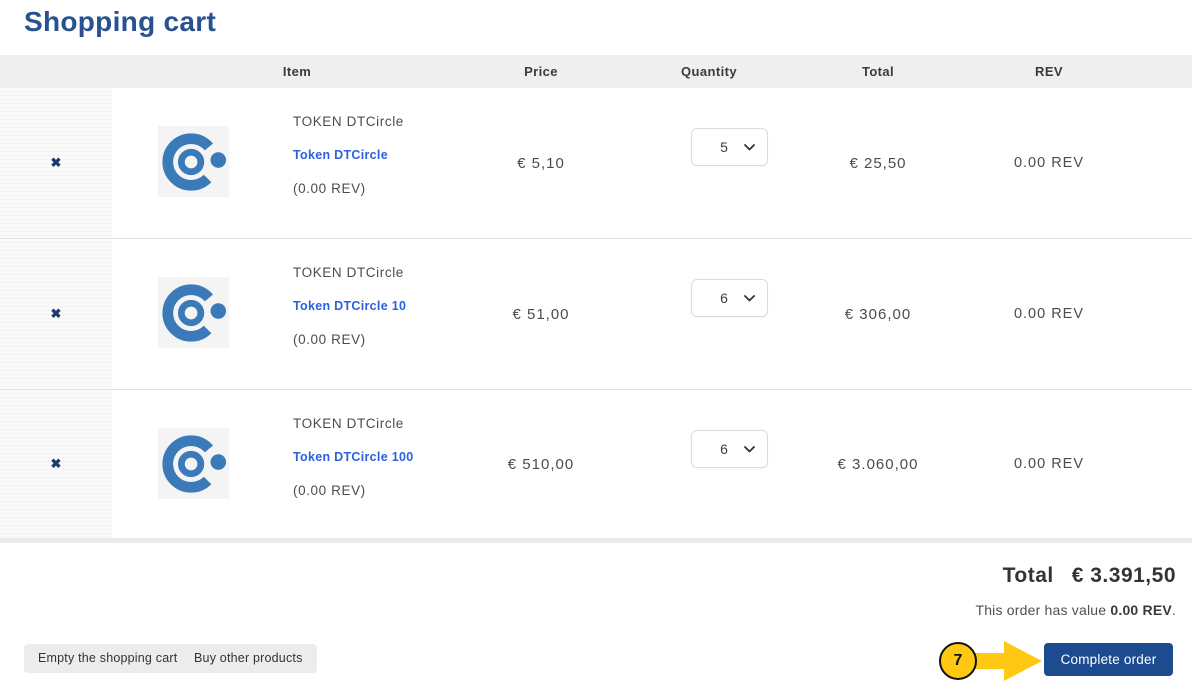 This screenshot has height=690, width=1192. I want to click on item-link: Token DTCircle, so click(340, 155).